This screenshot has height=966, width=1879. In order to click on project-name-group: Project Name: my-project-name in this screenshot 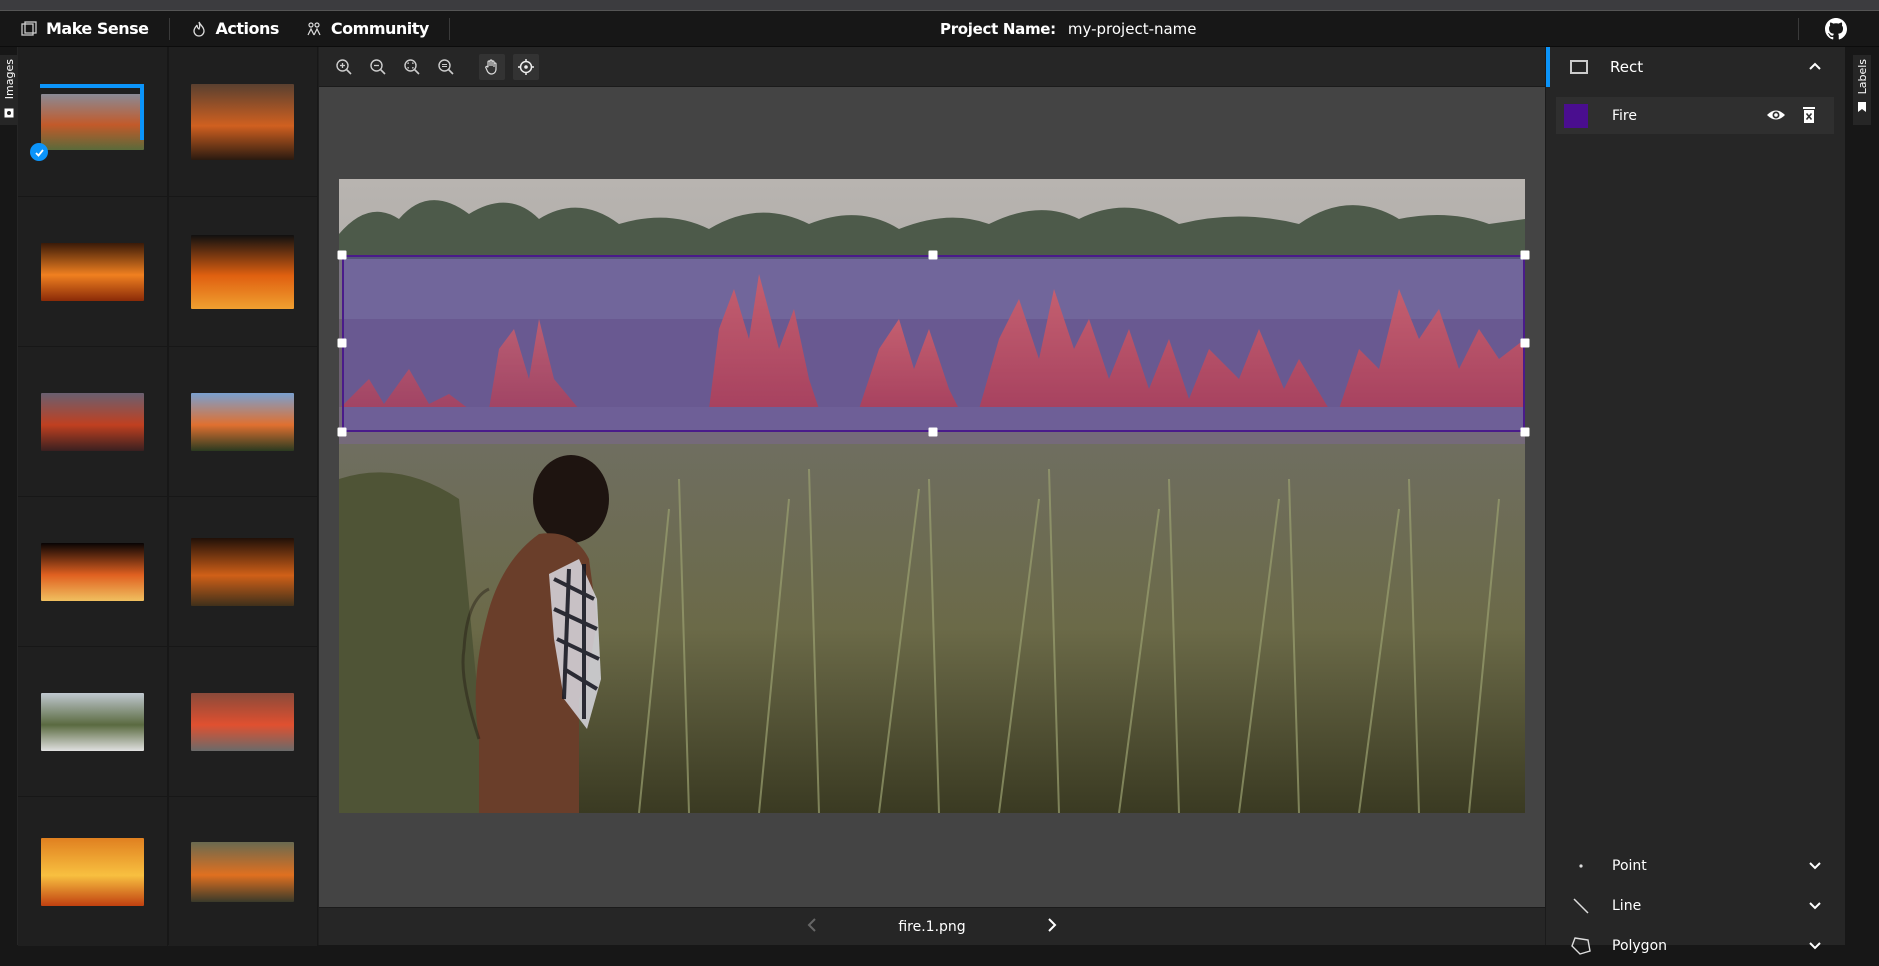, I will do `click(1068, 29)`.